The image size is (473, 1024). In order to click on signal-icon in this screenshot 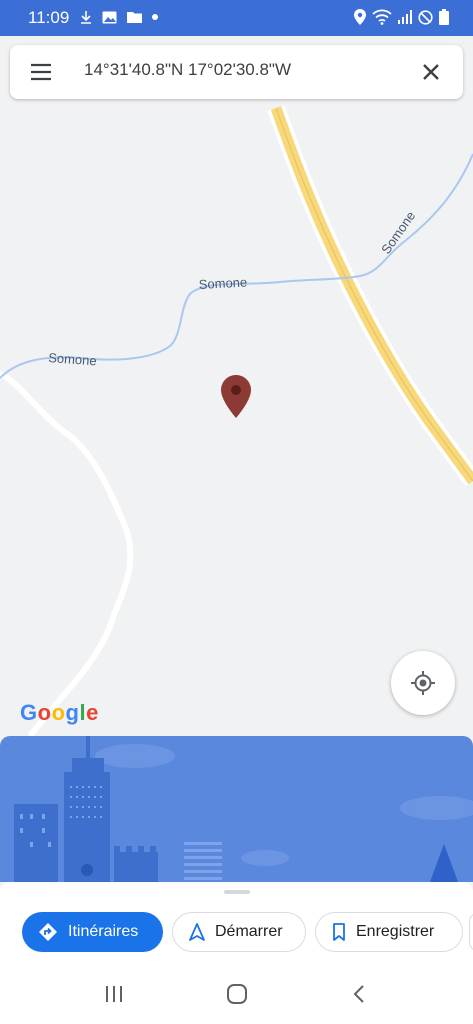, I will do `click(405, 17)`.